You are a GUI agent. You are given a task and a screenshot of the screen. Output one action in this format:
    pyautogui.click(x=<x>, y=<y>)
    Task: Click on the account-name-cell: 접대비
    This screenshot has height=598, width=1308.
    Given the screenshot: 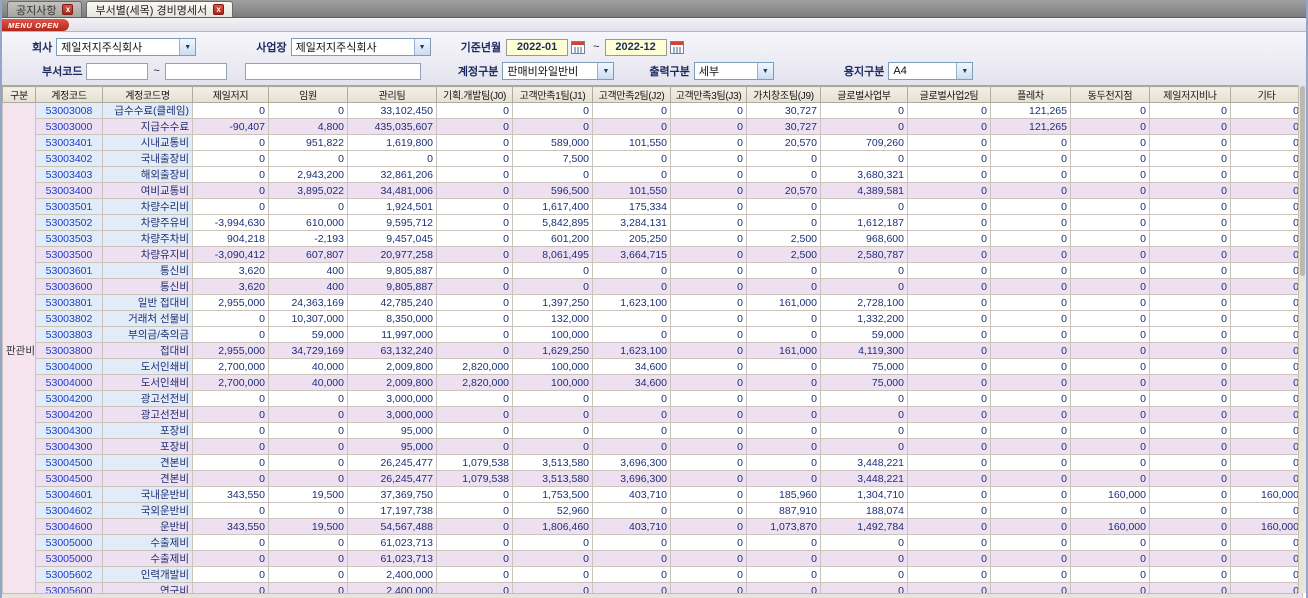 What is the action you would take?
    pyautogui.click(x=147, y=350)
    